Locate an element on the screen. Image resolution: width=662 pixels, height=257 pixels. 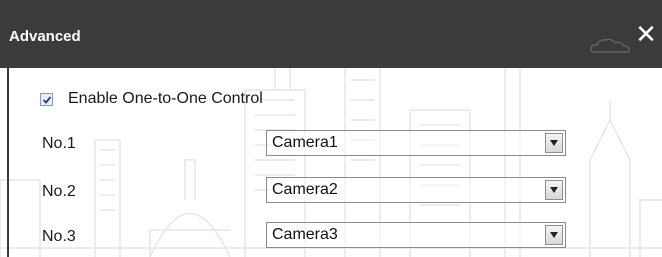
cloud-icon is located at coordinates (610, 45).